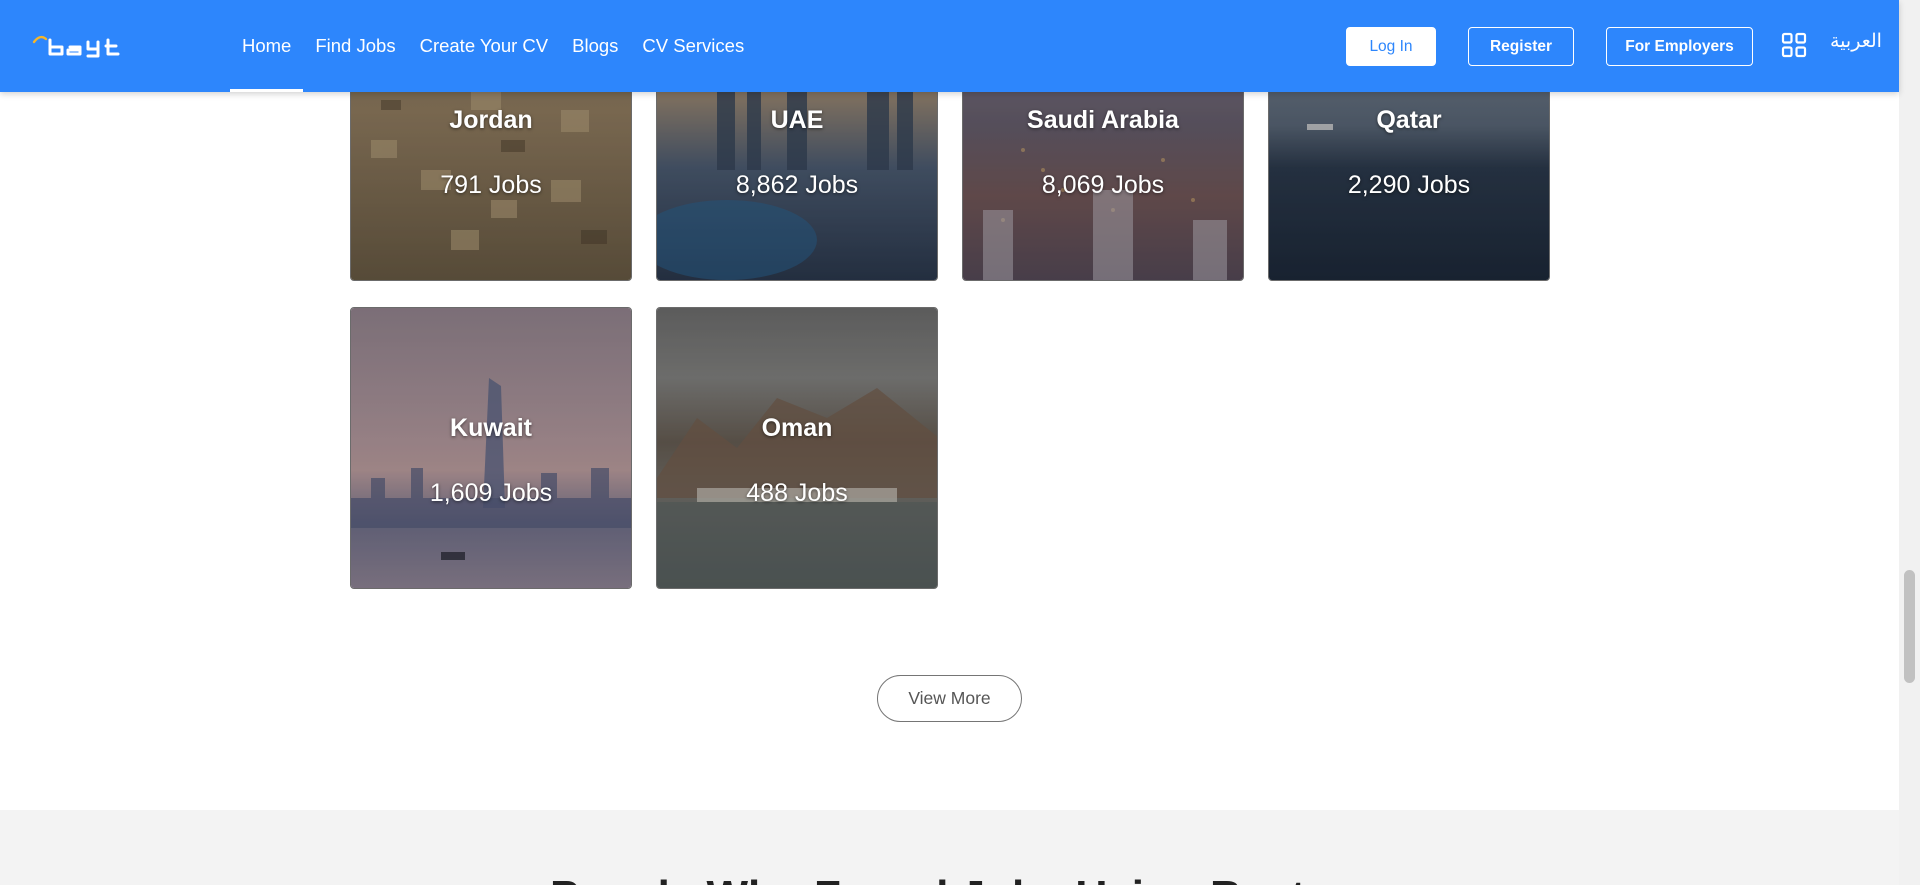  I want to click on country-name: Oman, so click(797, 428).